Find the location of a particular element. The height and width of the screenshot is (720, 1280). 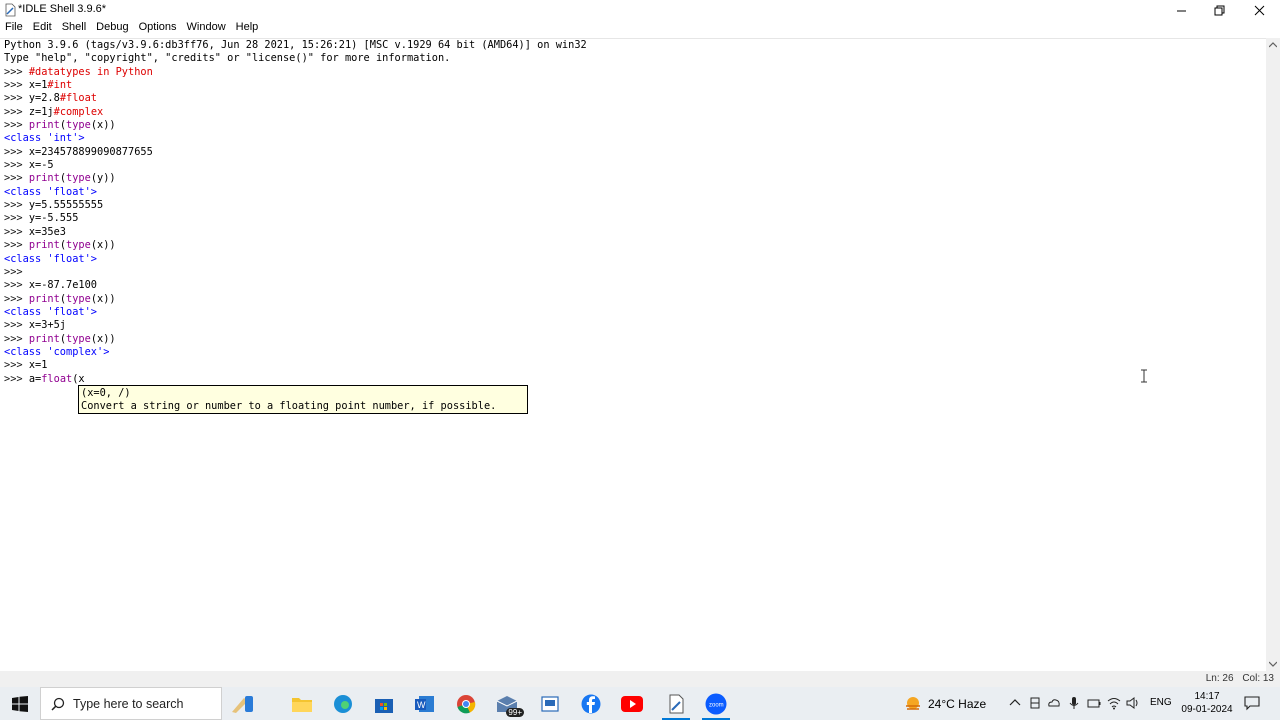

menu-shell: Shell is located at coordinates (74, 28).